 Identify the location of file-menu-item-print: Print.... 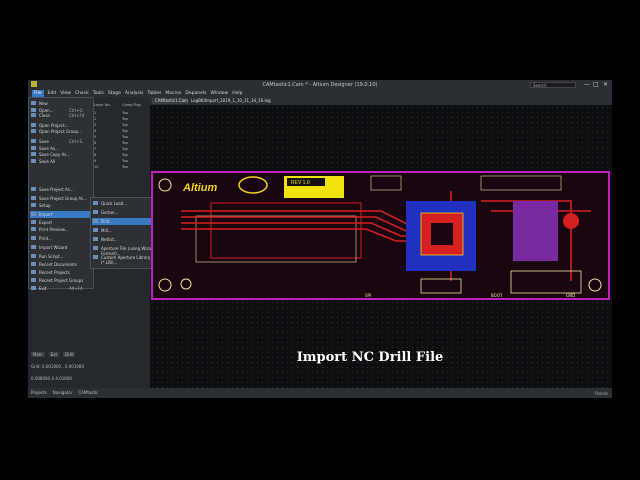
(45, 238).